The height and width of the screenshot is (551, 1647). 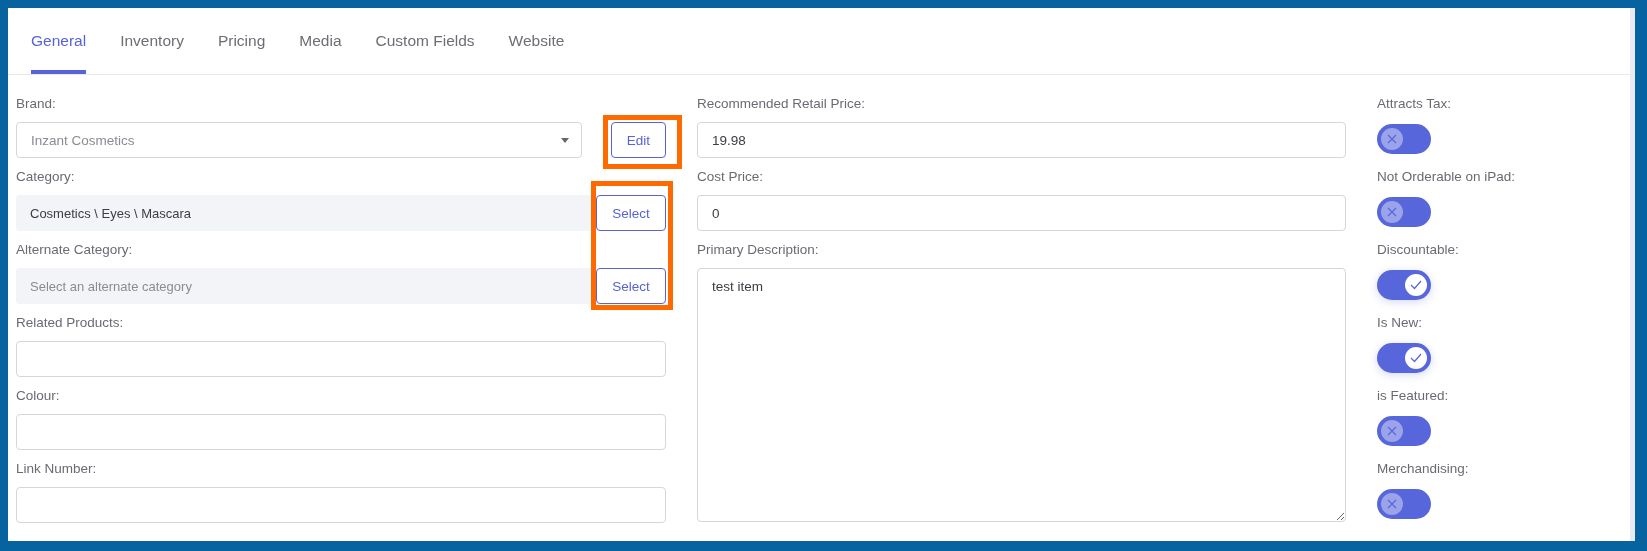 What do you see at coordinates (241, 41) in the screenshot?
I see `tab: Pricing` at bounding box center [241, 41].